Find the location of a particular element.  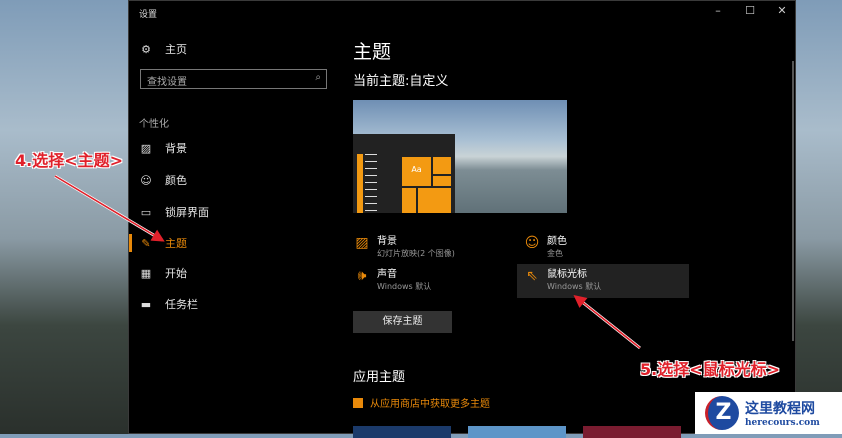

arrow-step5 is located at coordinates (607, 322).